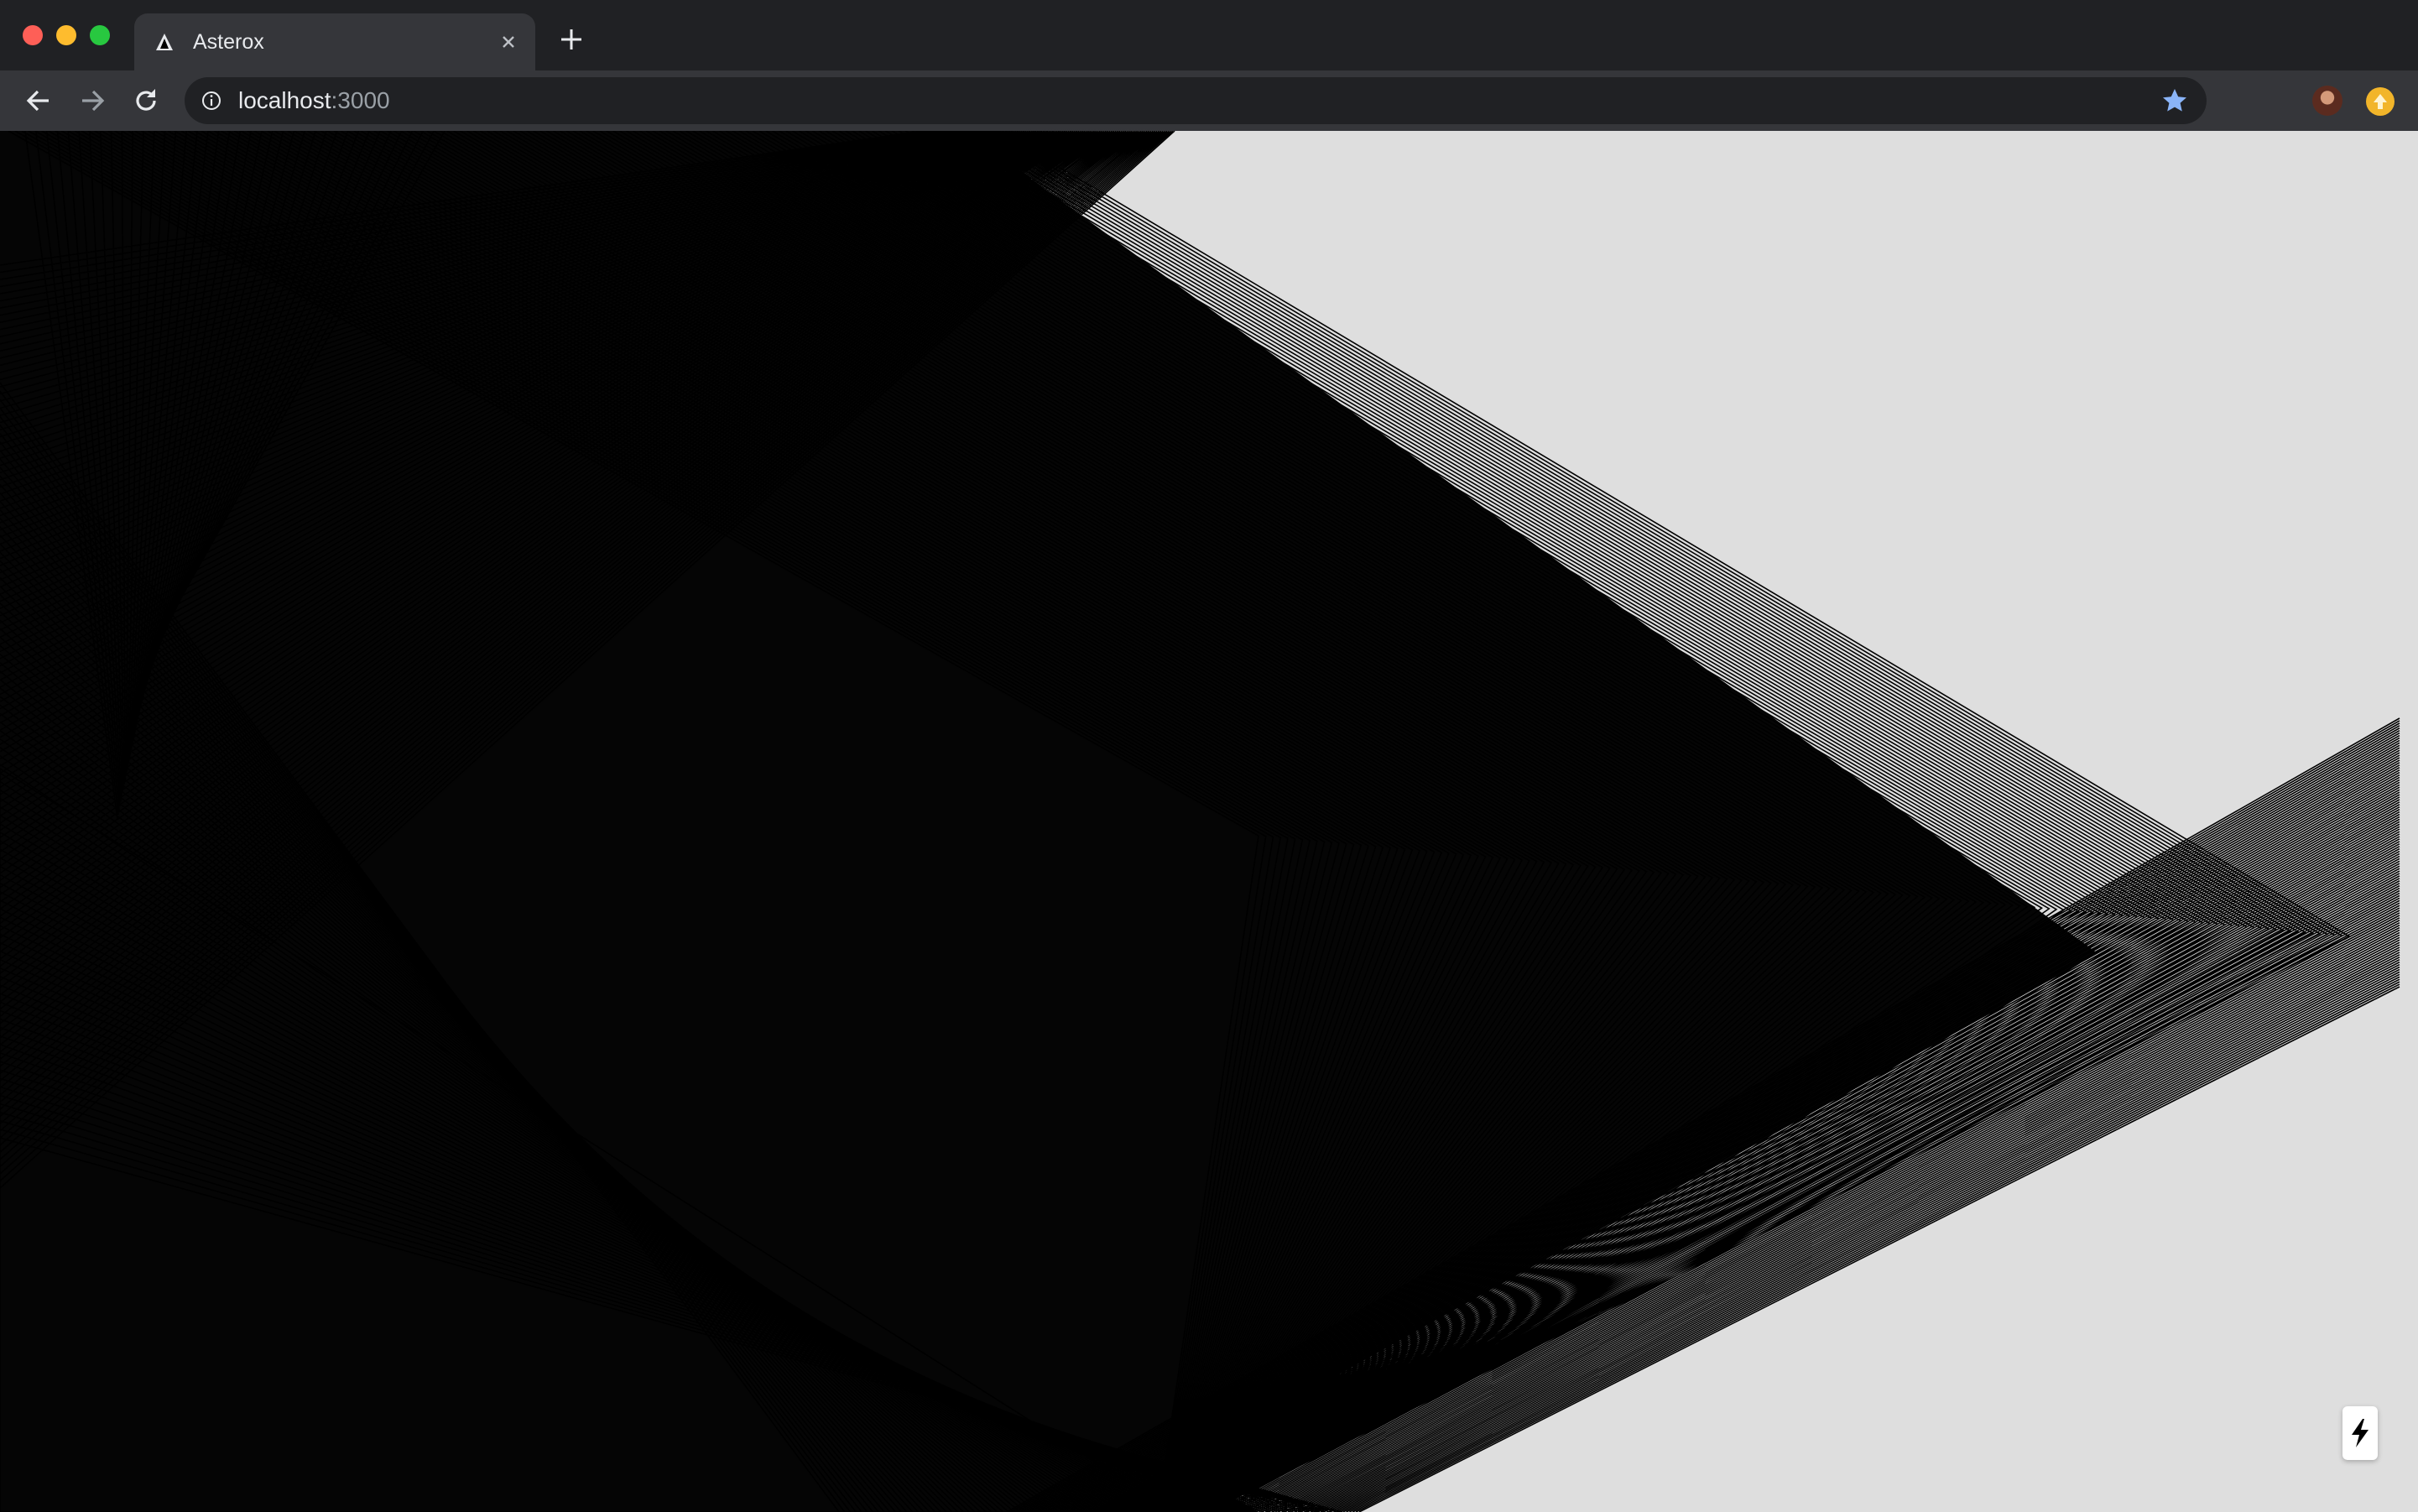 Image resolution: width=2418 pixels, height=1512 pixels. What do you see at coordinates (146, 101) in the screenshot?
I see `reload-icon` at bounding box center [146, 101].